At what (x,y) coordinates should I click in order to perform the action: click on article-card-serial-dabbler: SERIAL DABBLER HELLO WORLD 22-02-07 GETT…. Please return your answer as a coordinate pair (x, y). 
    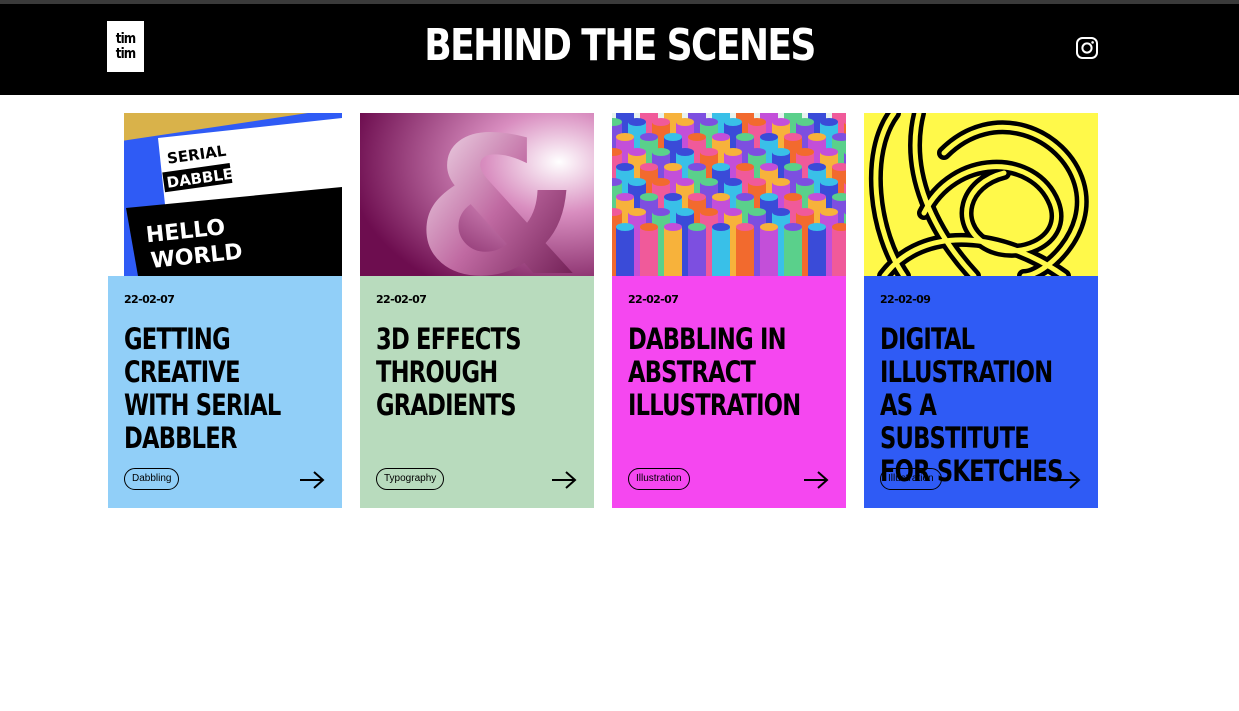
    Looking at the image, I should click on (225, 310).